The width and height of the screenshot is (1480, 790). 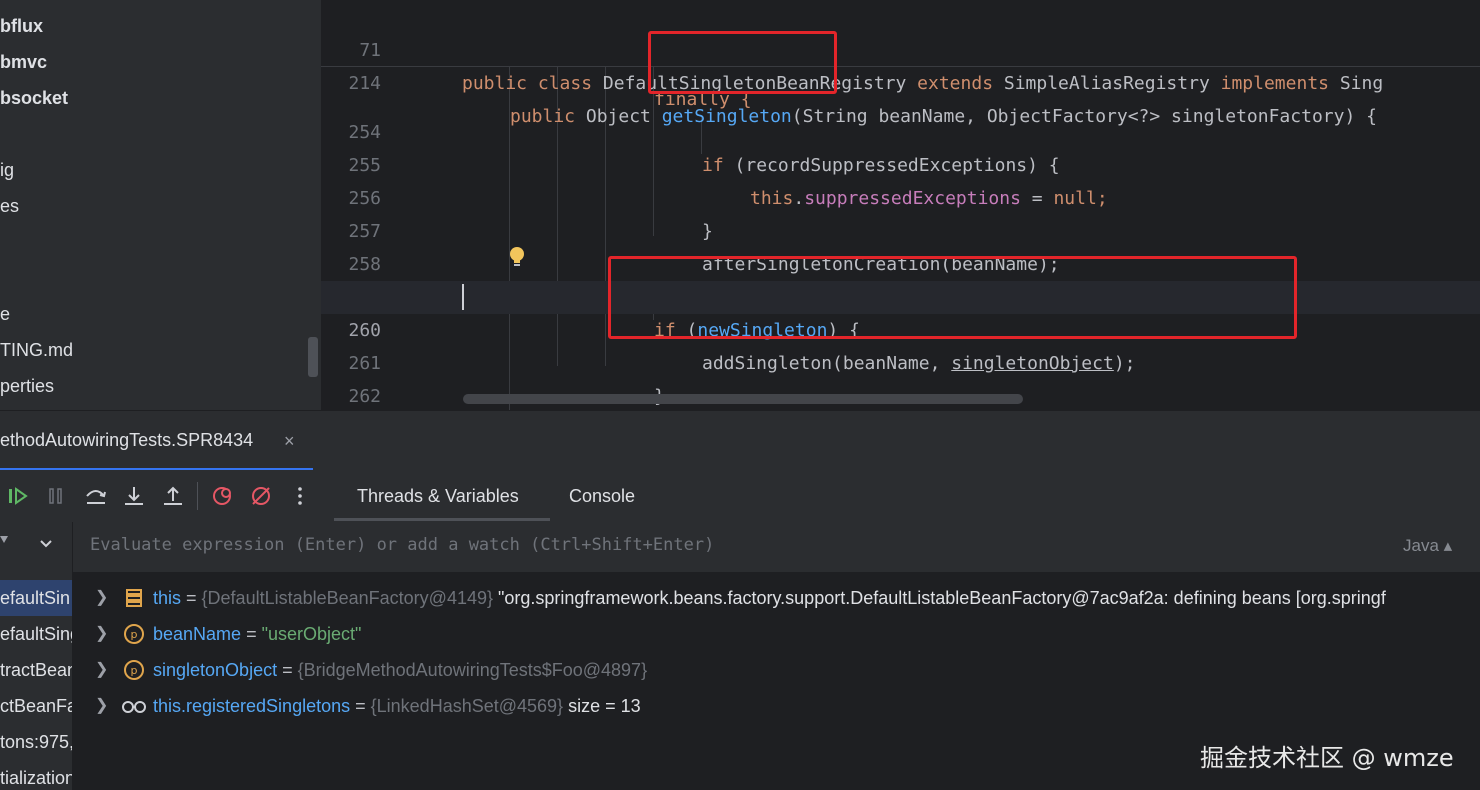 I want to click on tree-item: TING.md, so click(x=36, y=350).